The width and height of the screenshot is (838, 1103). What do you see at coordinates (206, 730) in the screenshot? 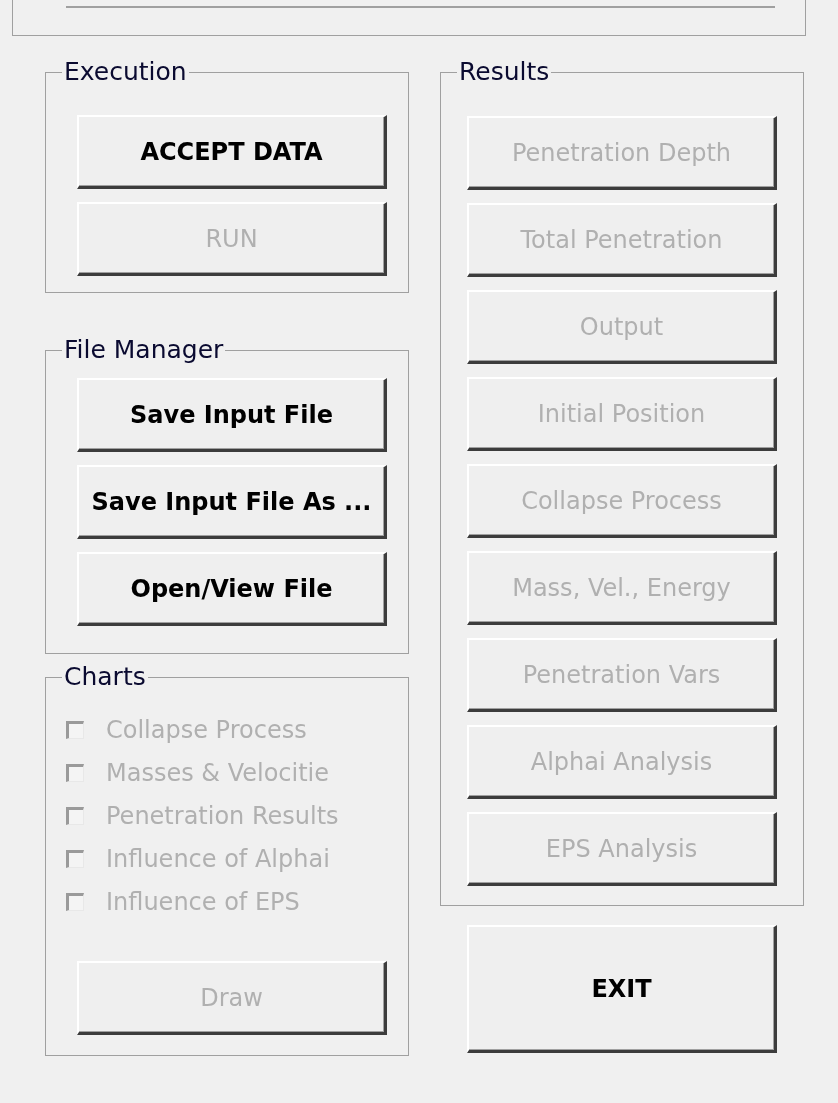
I see `checkbox-label: Collapse Process` at bounding box center [206, 730].